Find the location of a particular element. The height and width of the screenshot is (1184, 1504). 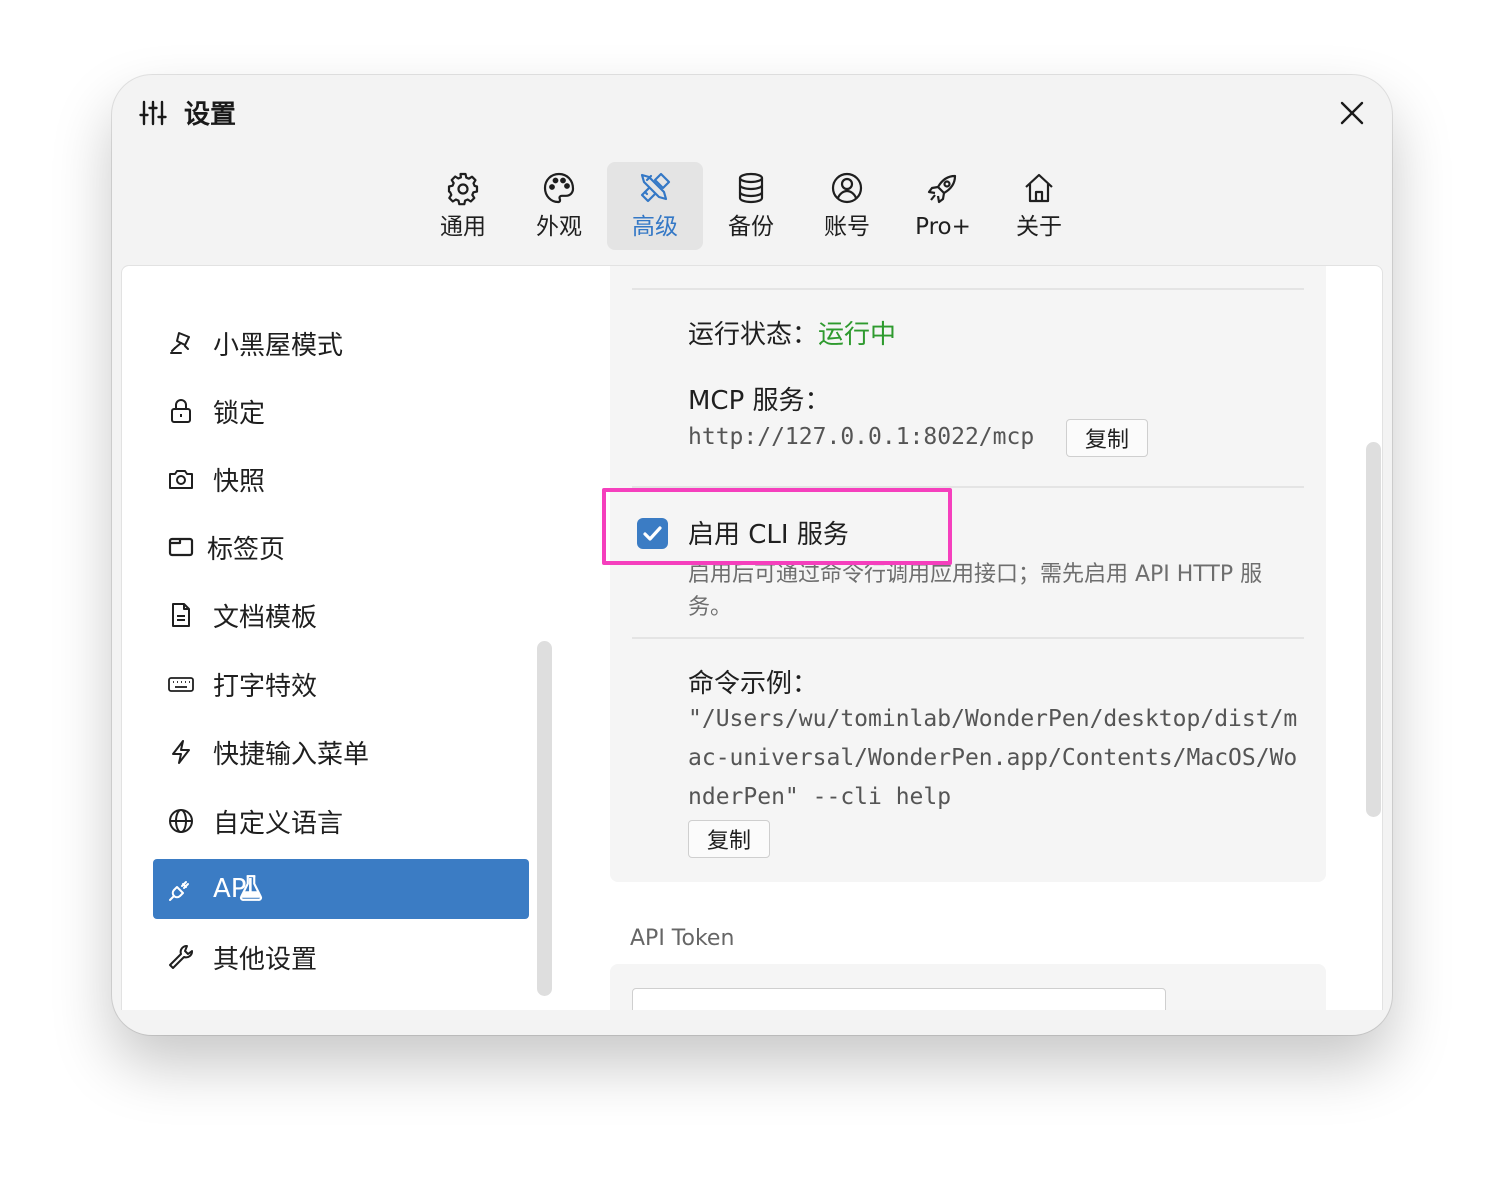

tab-advanced: 高级 is located at coordinates (655, 206).